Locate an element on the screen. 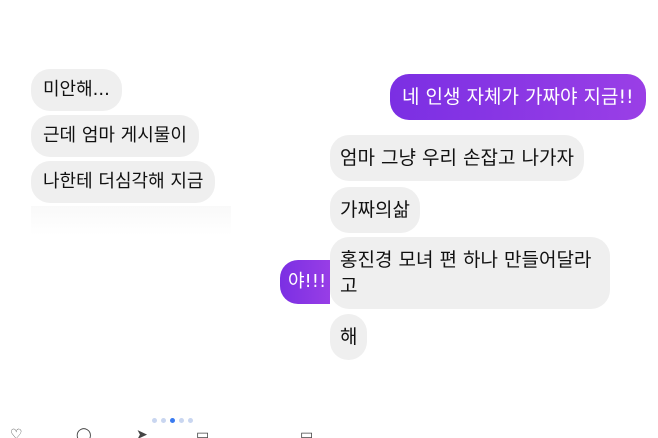 The image size is (658, 438). message-text: 네 인생 자체가 가짜야 지금!! is located at coordinates (518, 97).